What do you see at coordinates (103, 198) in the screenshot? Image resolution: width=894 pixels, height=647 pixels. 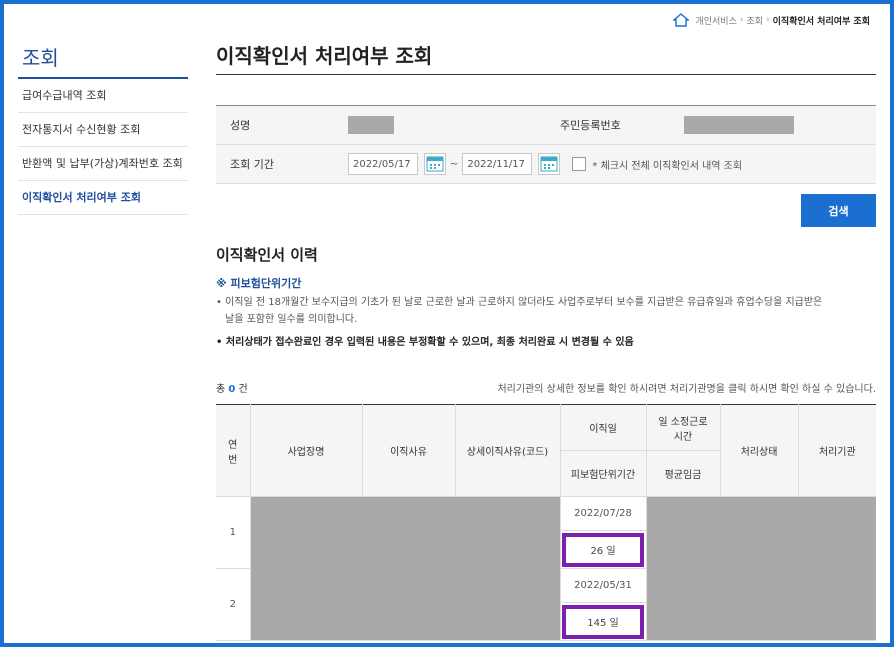 I see `sidebar-item-separation-cert: 이직확인서 처리여부 조회` at bounding box center [103, 198].